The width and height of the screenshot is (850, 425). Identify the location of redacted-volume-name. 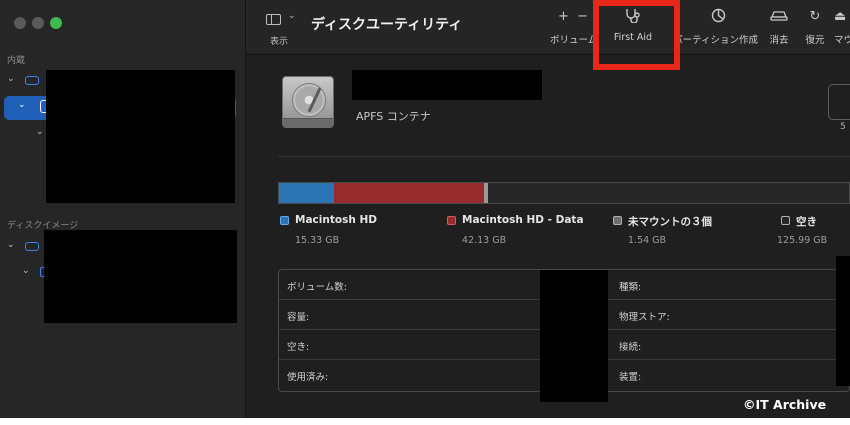
(447, 85).